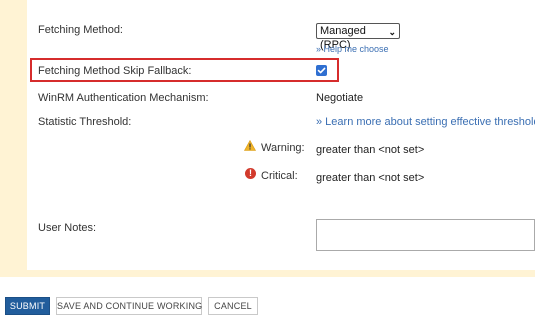 The image size is (535, 325). Describe the element at coordinates (129, 306) in the screenshot. I see `save-and-continue-button: SAVE AND CONTINUE WORKING` at that location.